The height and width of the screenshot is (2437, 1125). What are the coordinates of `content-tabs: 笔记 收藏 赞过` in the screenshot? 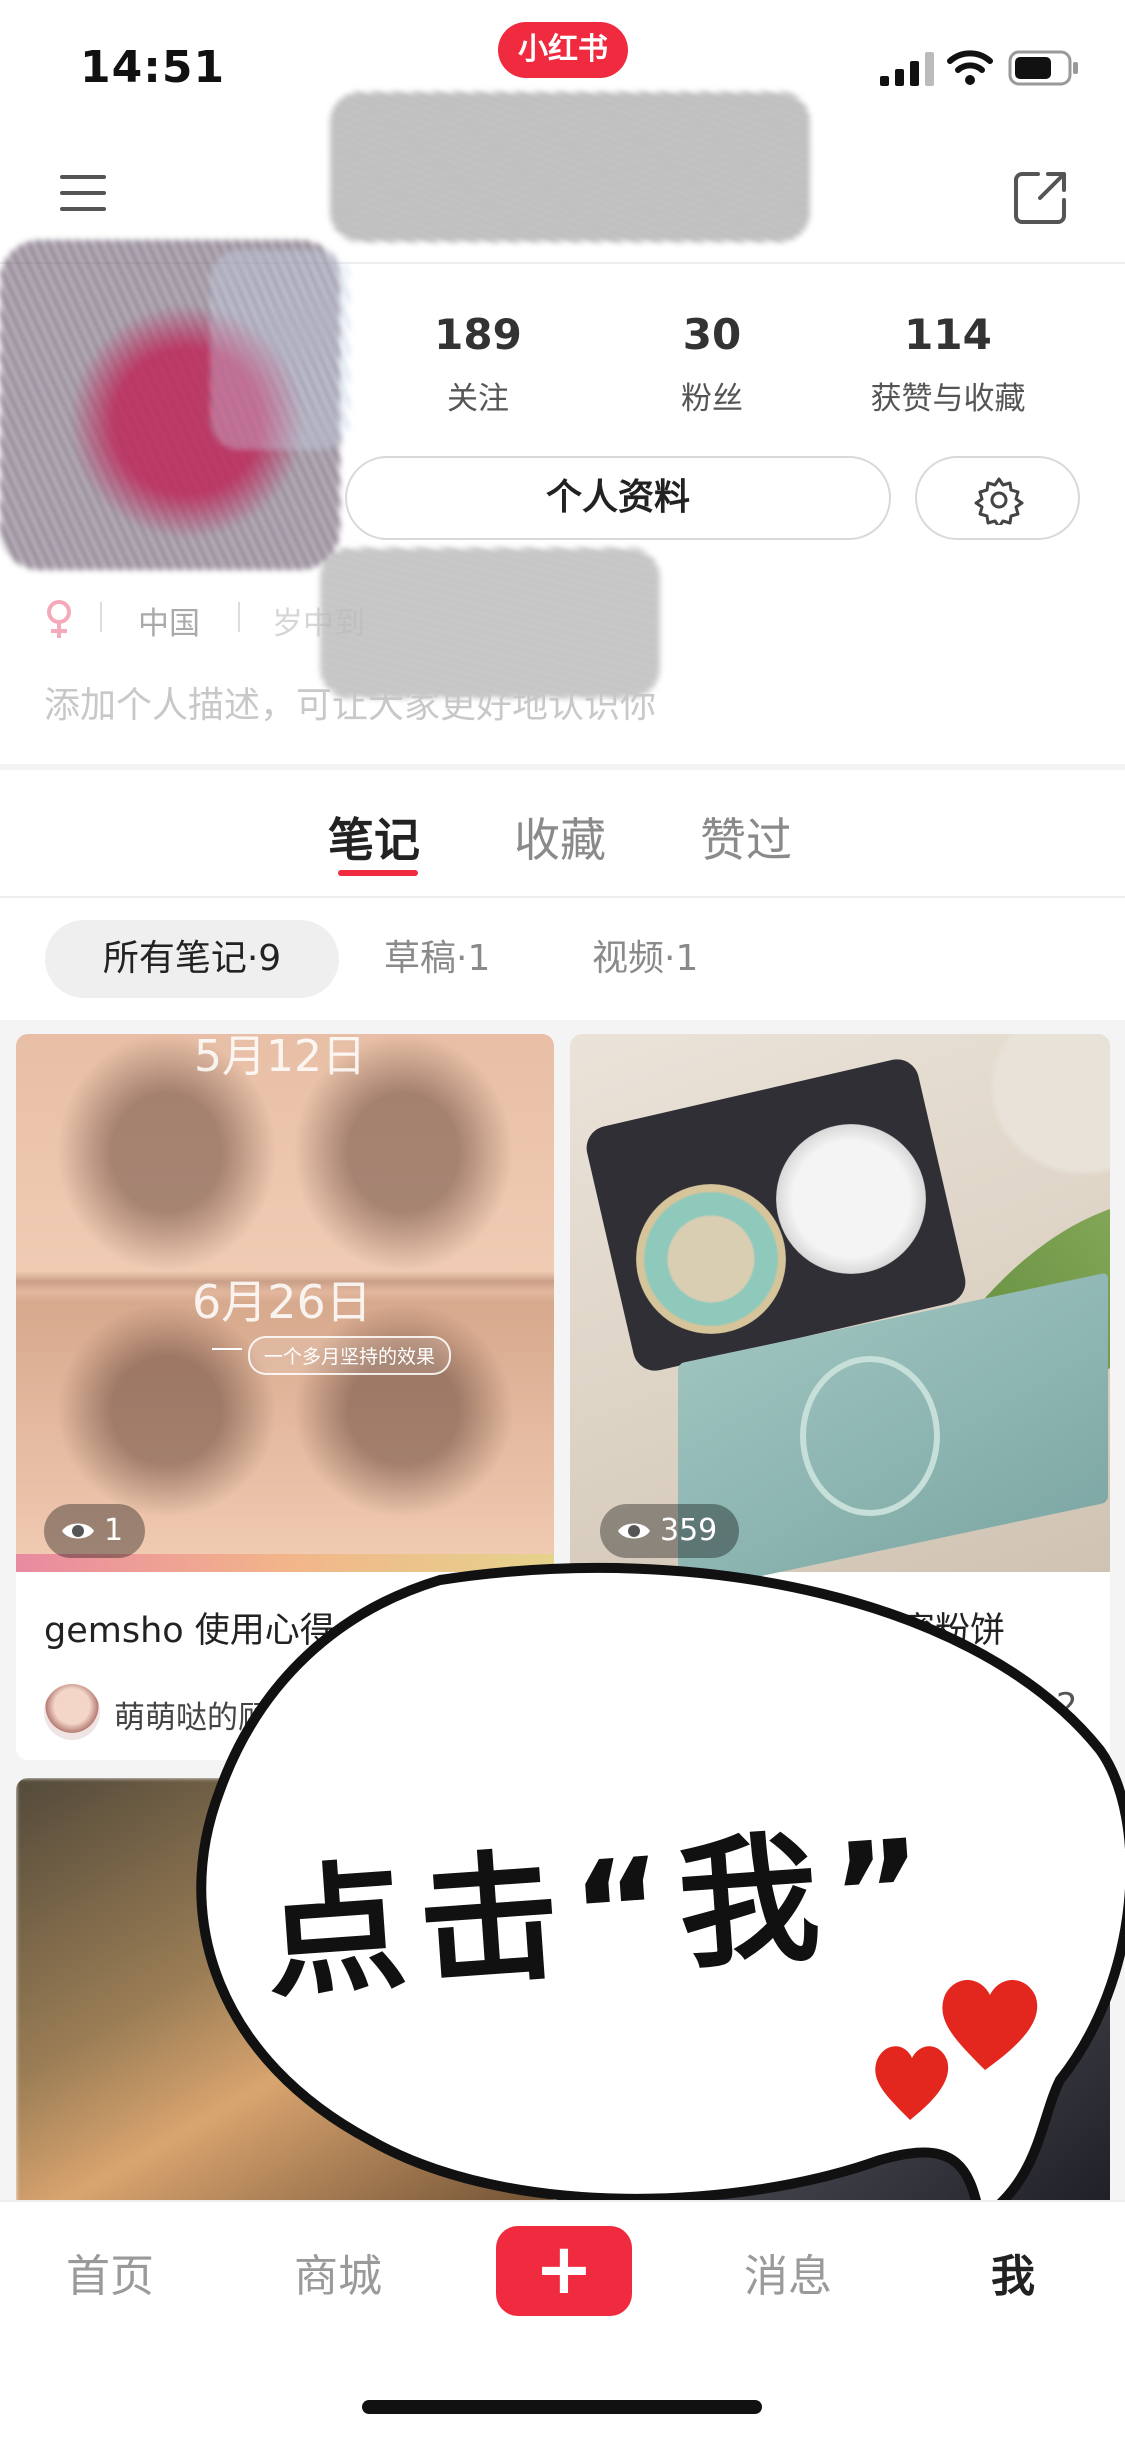 It's located at (562, 834).